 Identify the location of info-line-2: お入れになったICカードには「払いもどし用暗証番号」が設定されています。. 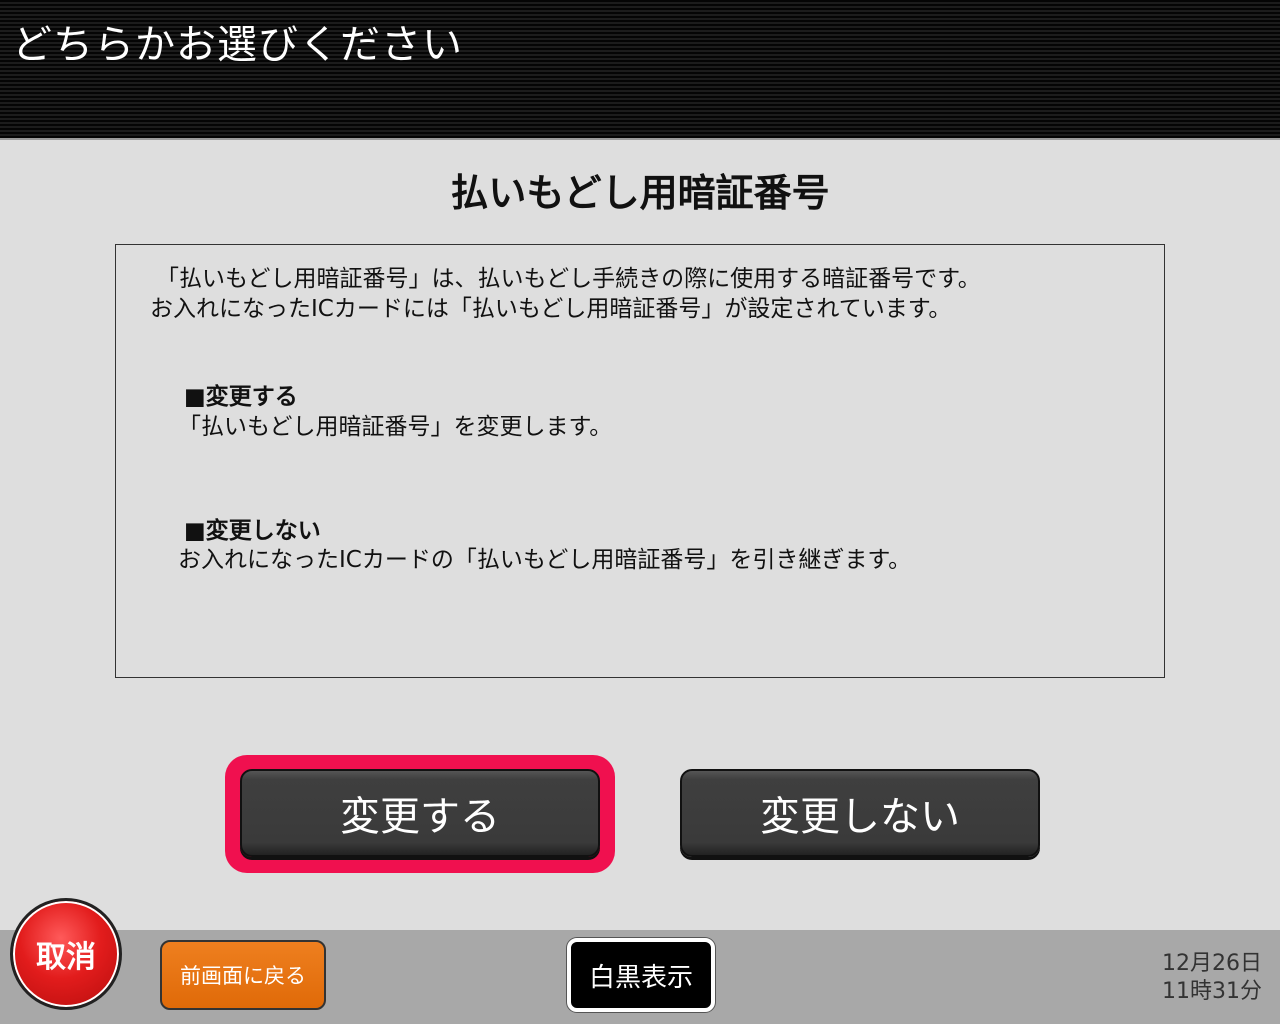
(551, 309).